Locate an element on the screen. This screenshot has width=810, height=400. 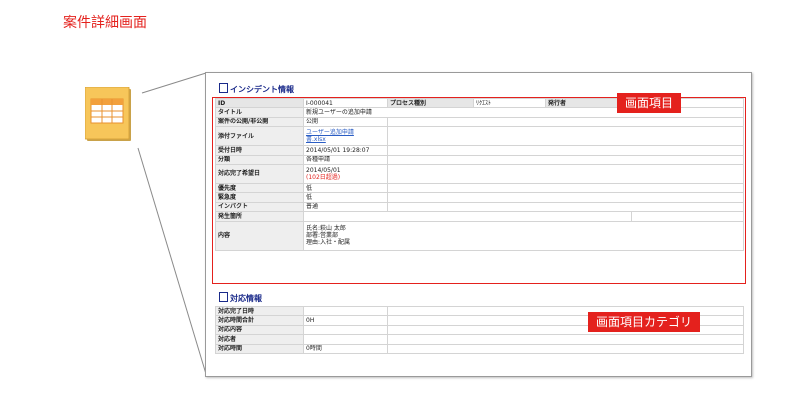
zoom-line-bottom is located at coordinates (172, 261).